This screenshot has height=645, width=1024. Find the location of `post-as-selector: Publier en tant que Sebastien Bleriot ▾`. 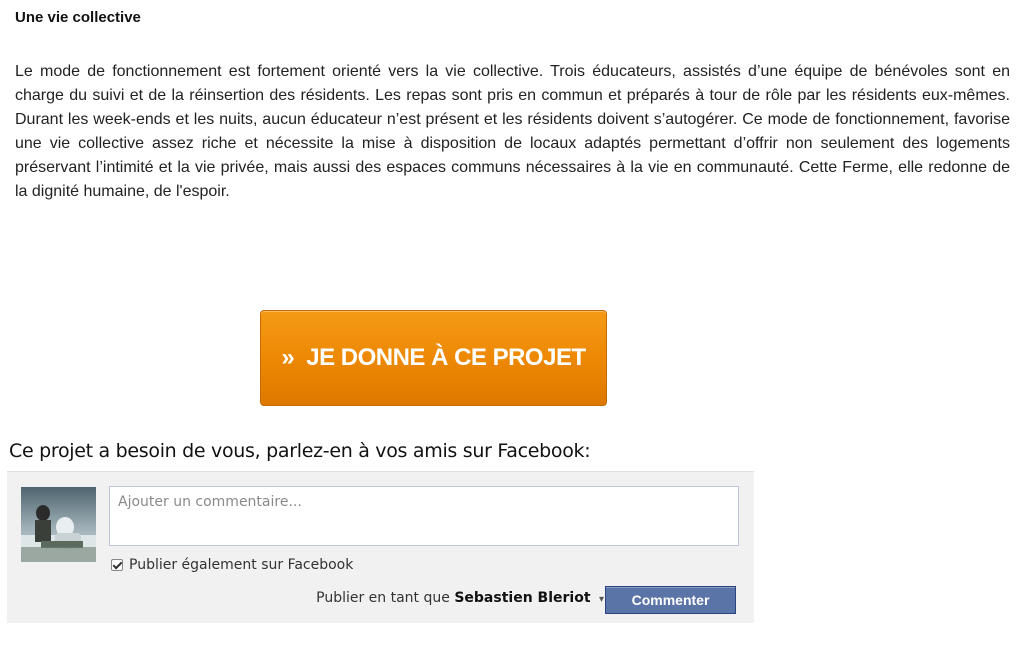

post-as-selector: Publier en tant que Sebastien Bleriot ▾ is located at coordinates (460, 598).